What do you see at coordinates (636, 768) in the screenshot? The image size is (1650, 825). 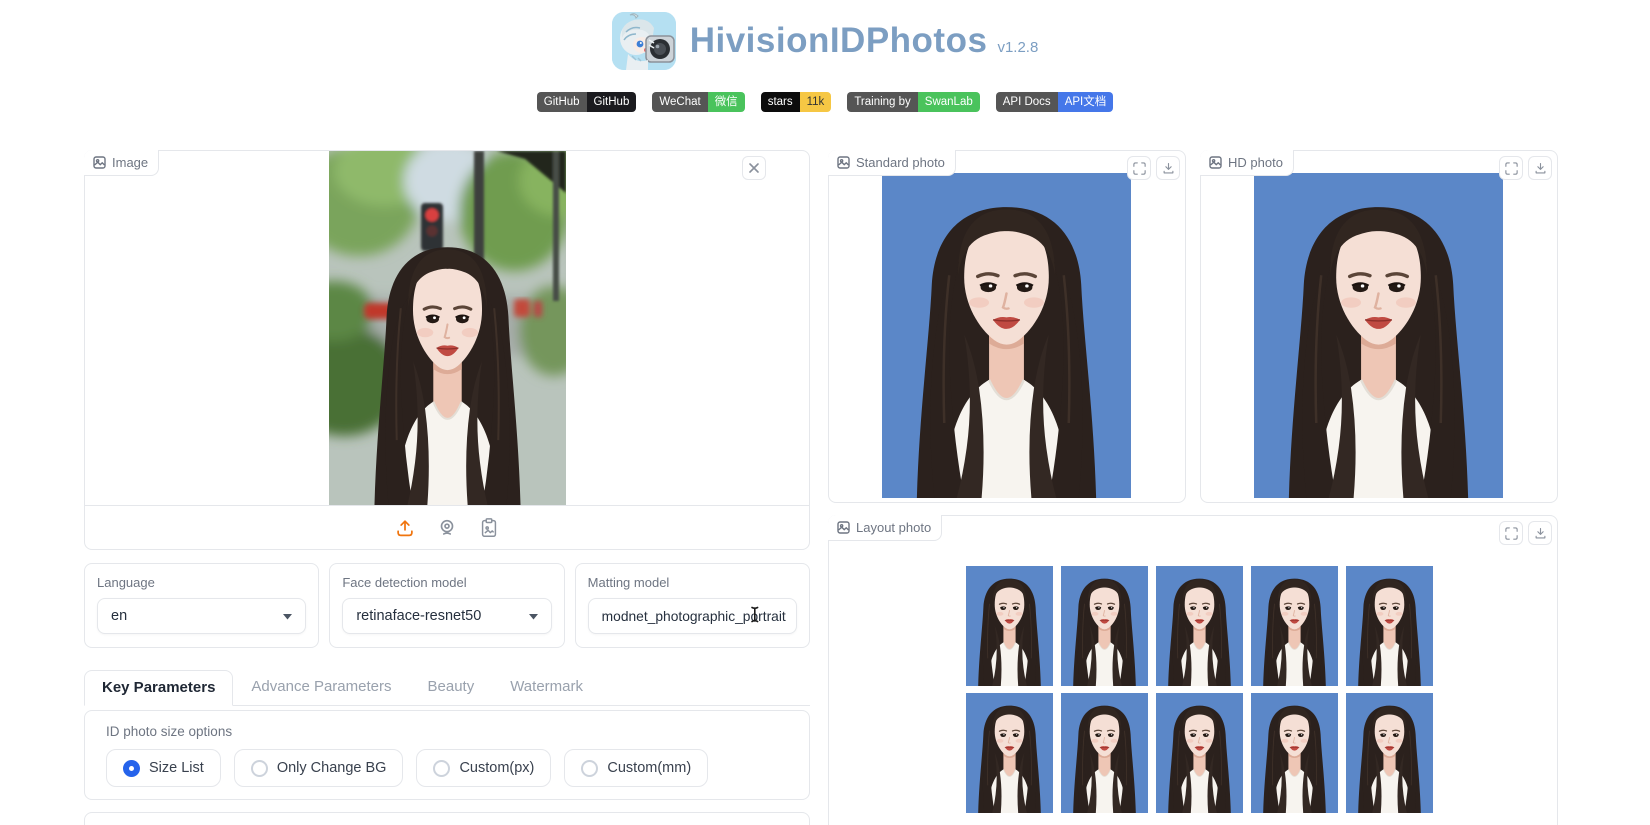 I see `radio-custom-mm: Custom(mm)` at bounding box center [636, 768].